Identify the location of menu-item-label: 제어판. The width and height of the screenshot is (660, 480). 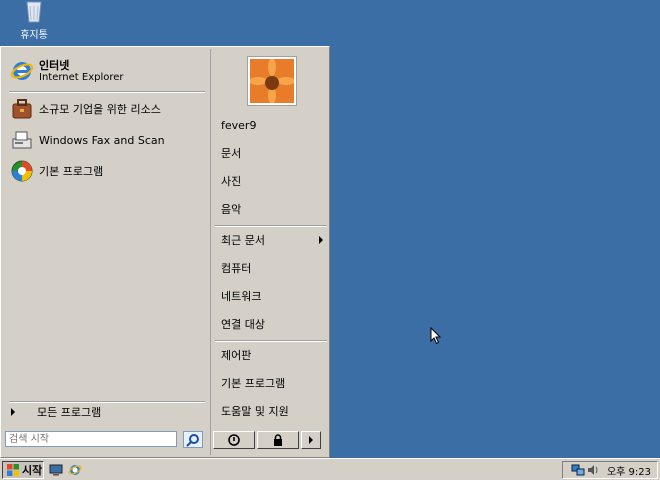
(236, 355).